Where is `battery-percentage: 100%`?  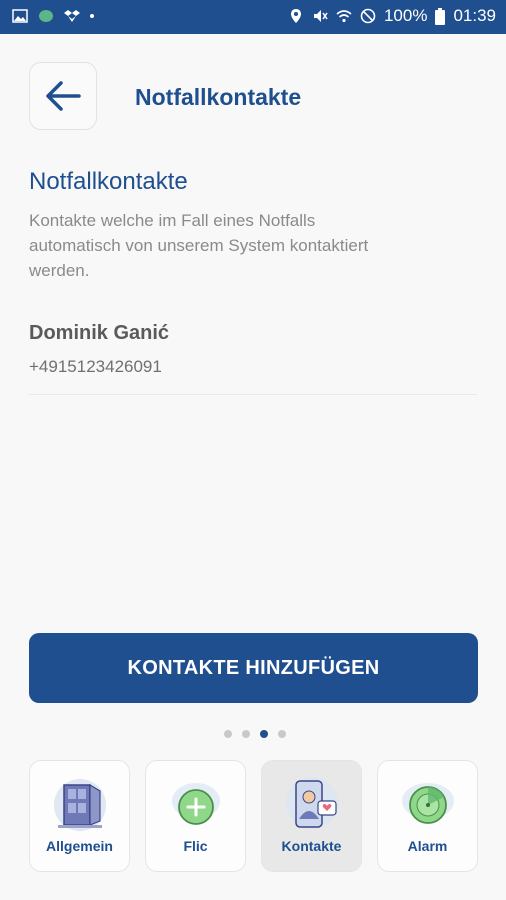
battery-percentage: 100% is located at coordinates (405, 15).